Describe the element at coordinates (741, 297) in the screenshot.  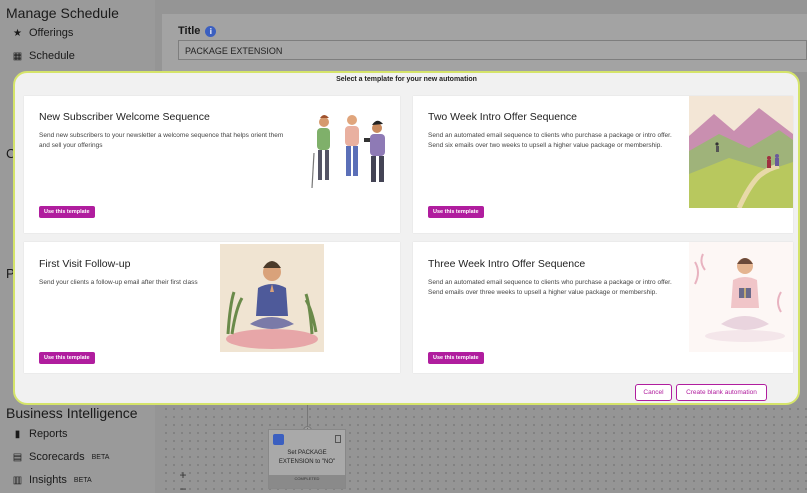
I see `gift-meditation-illustration` at that location.